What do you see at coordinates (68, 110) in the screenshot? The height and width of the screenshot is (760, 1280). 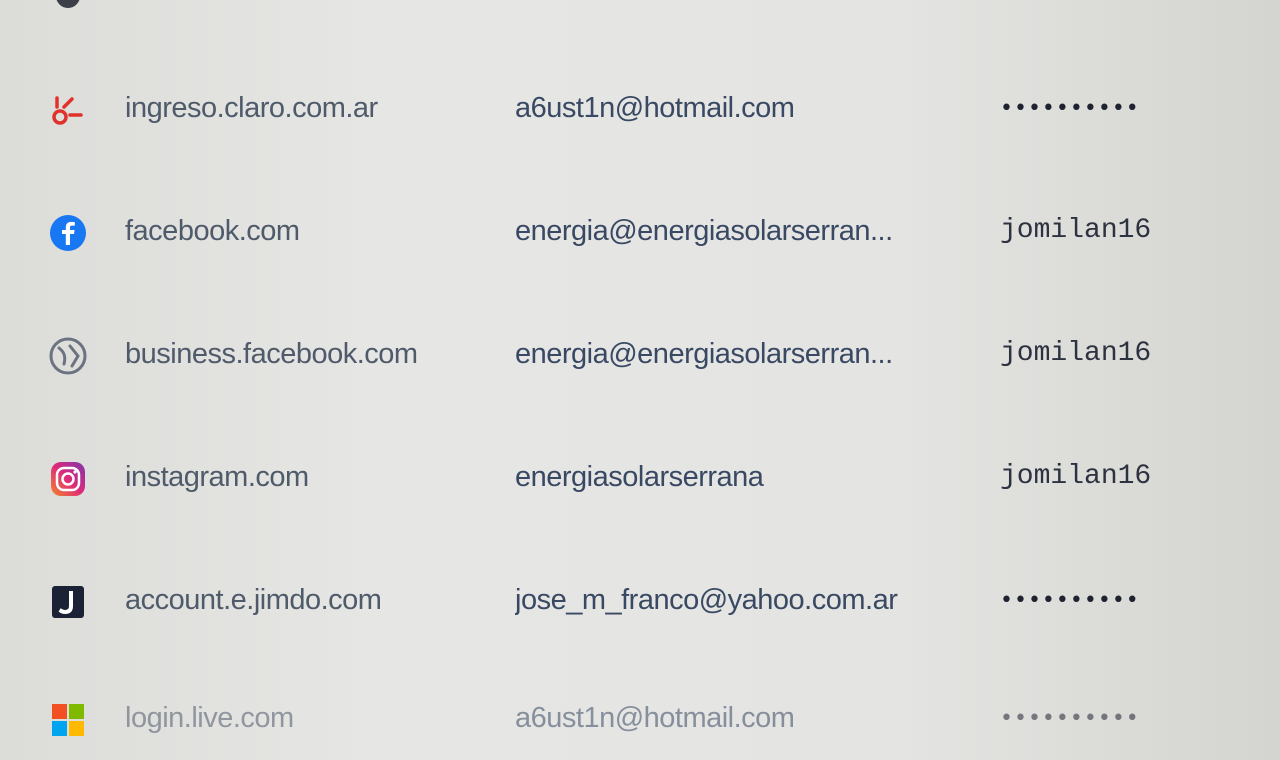 I see `claro-icon` at bounding box center [68, 110].